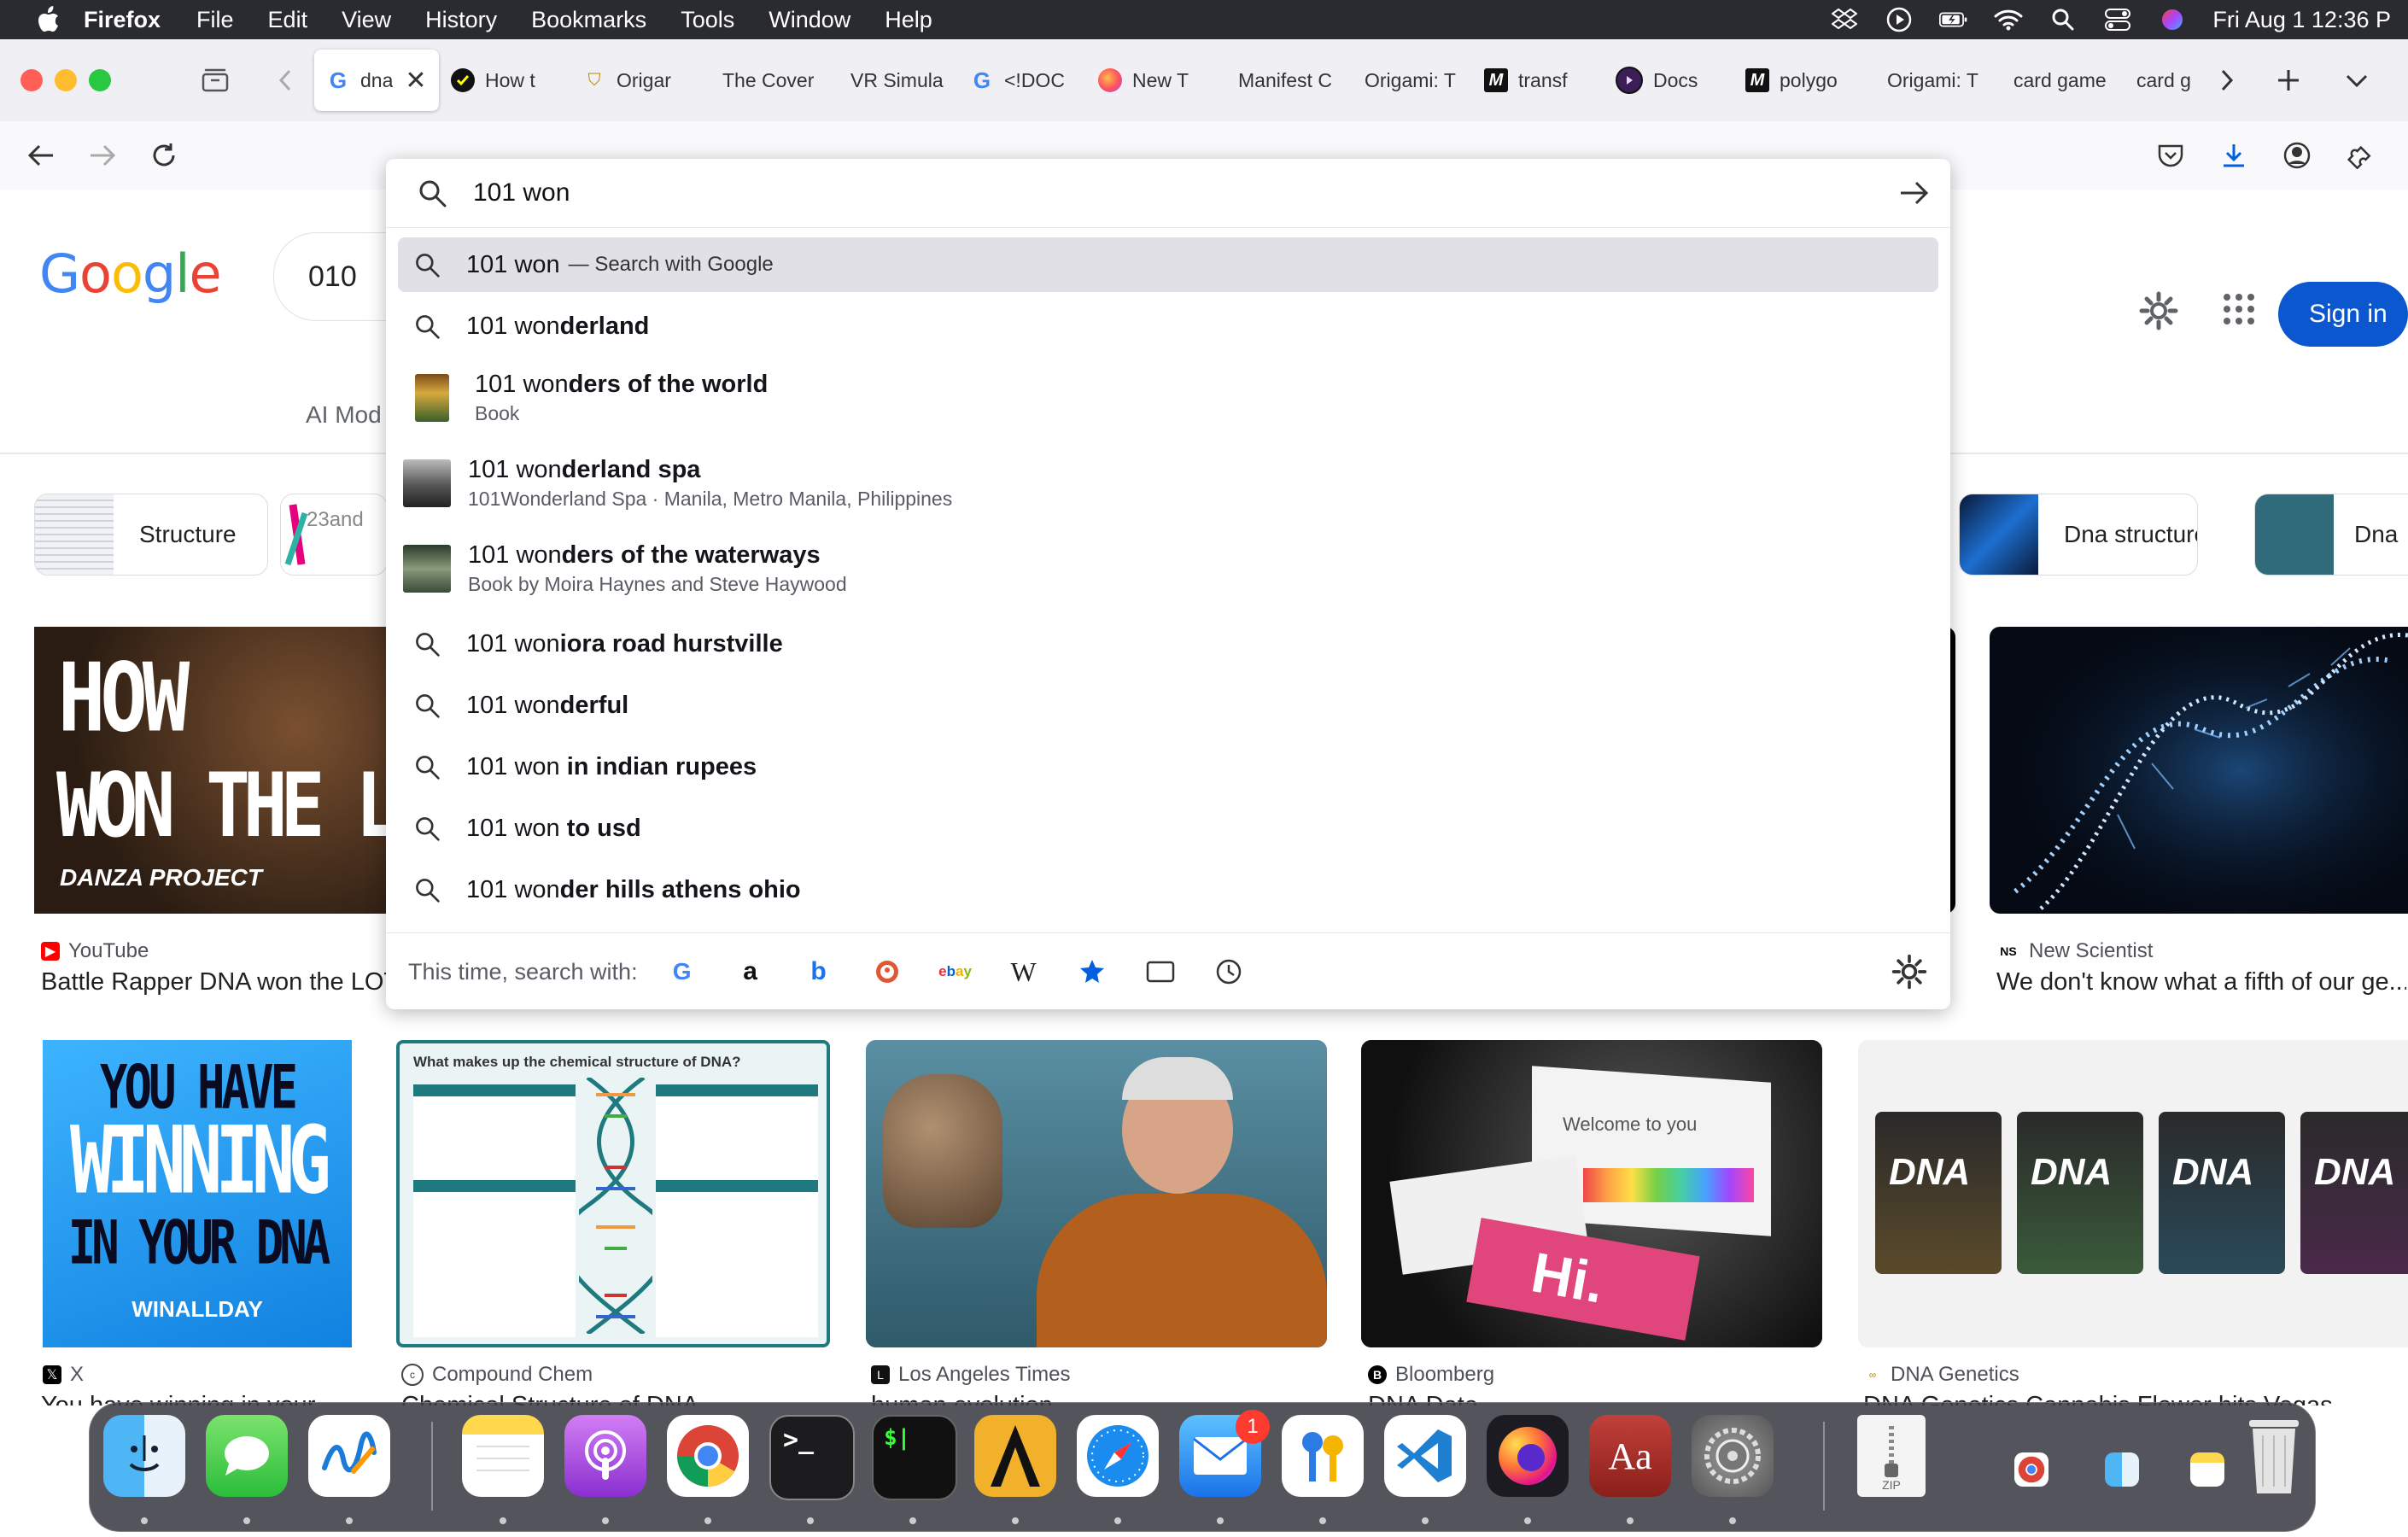 The height and width of the screenshot is (1537, 2408). I want to click on podcasts-icon, so click(605, 1456).